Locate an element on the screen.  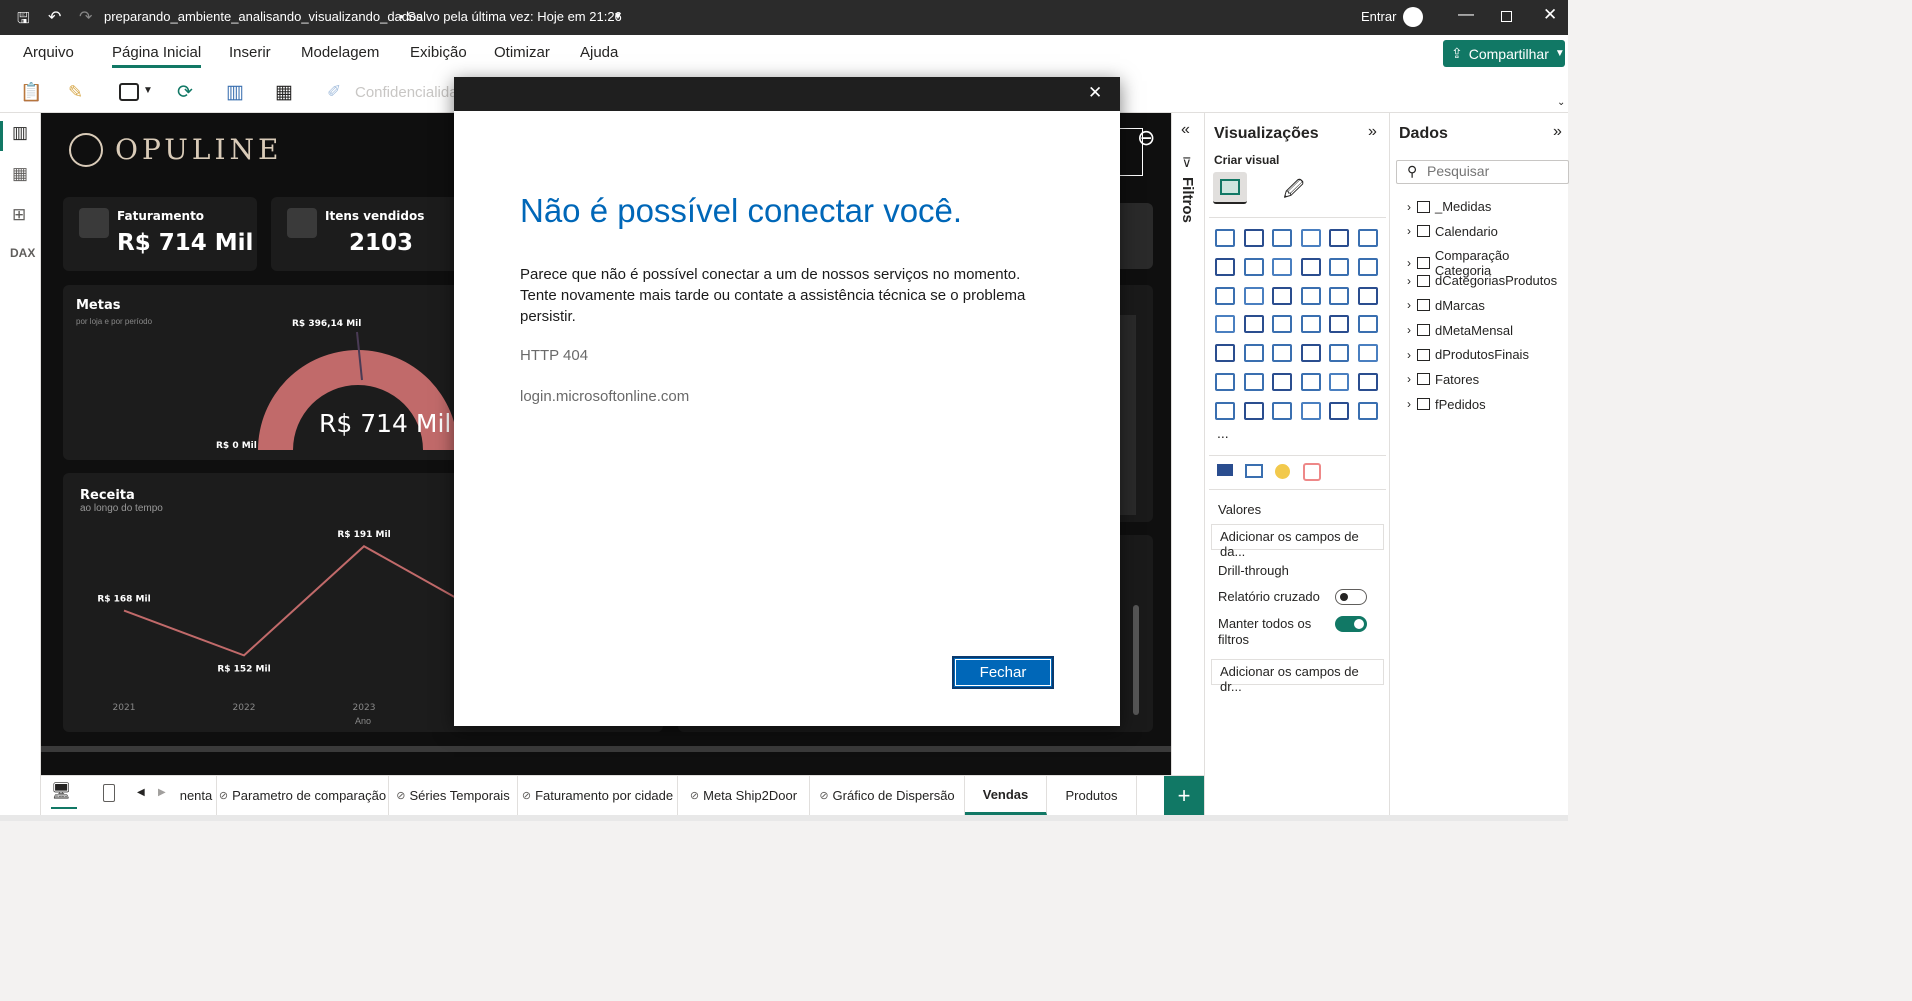
build-visual-tab is located at coordinates (1230, 188).